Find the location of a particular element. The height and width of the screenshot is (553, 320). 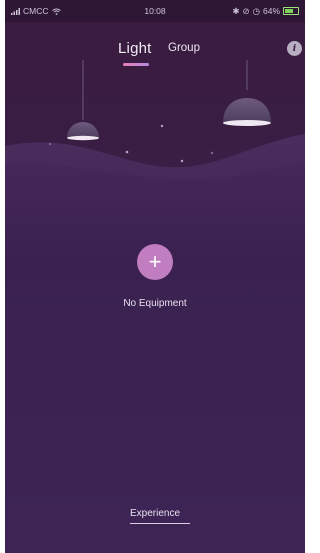

right-lamp-shade is located at coordinates (247, 110).